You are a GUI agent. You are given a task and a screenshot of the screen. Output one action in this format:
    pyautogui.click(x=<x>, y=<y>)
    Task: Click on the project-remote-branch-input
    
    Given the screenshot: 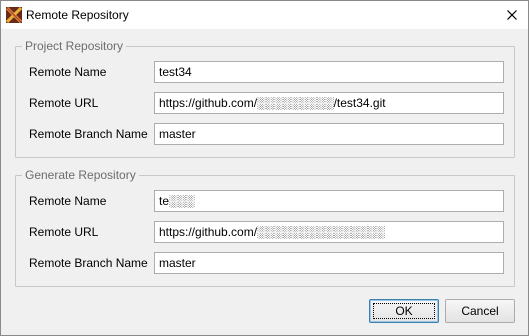 What is the action you would take?
    pyautogui.click(x=329, y=134)
    